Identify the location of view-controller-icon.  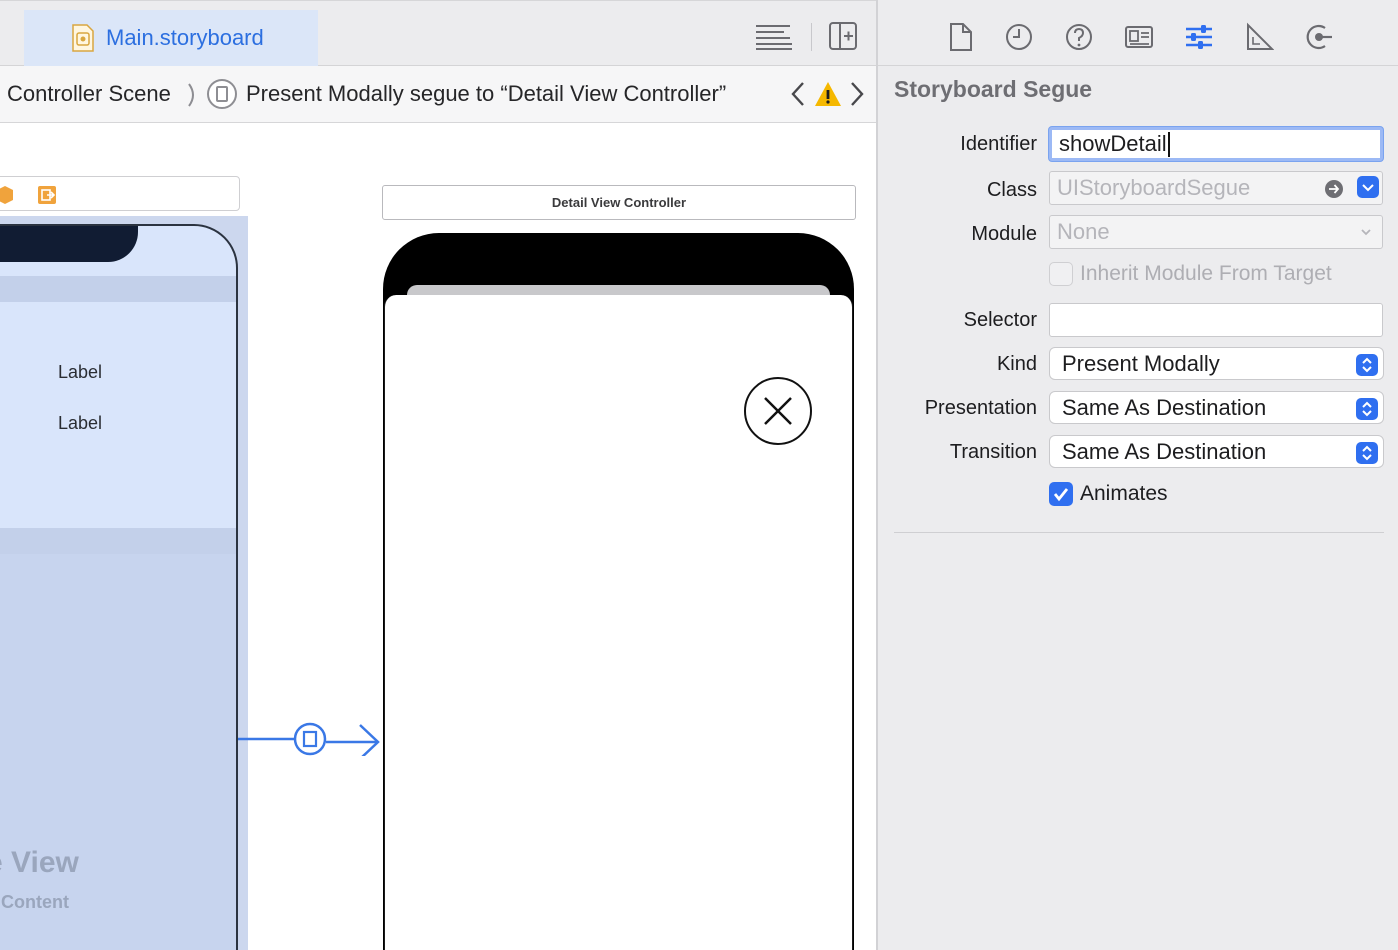
(7, 195).